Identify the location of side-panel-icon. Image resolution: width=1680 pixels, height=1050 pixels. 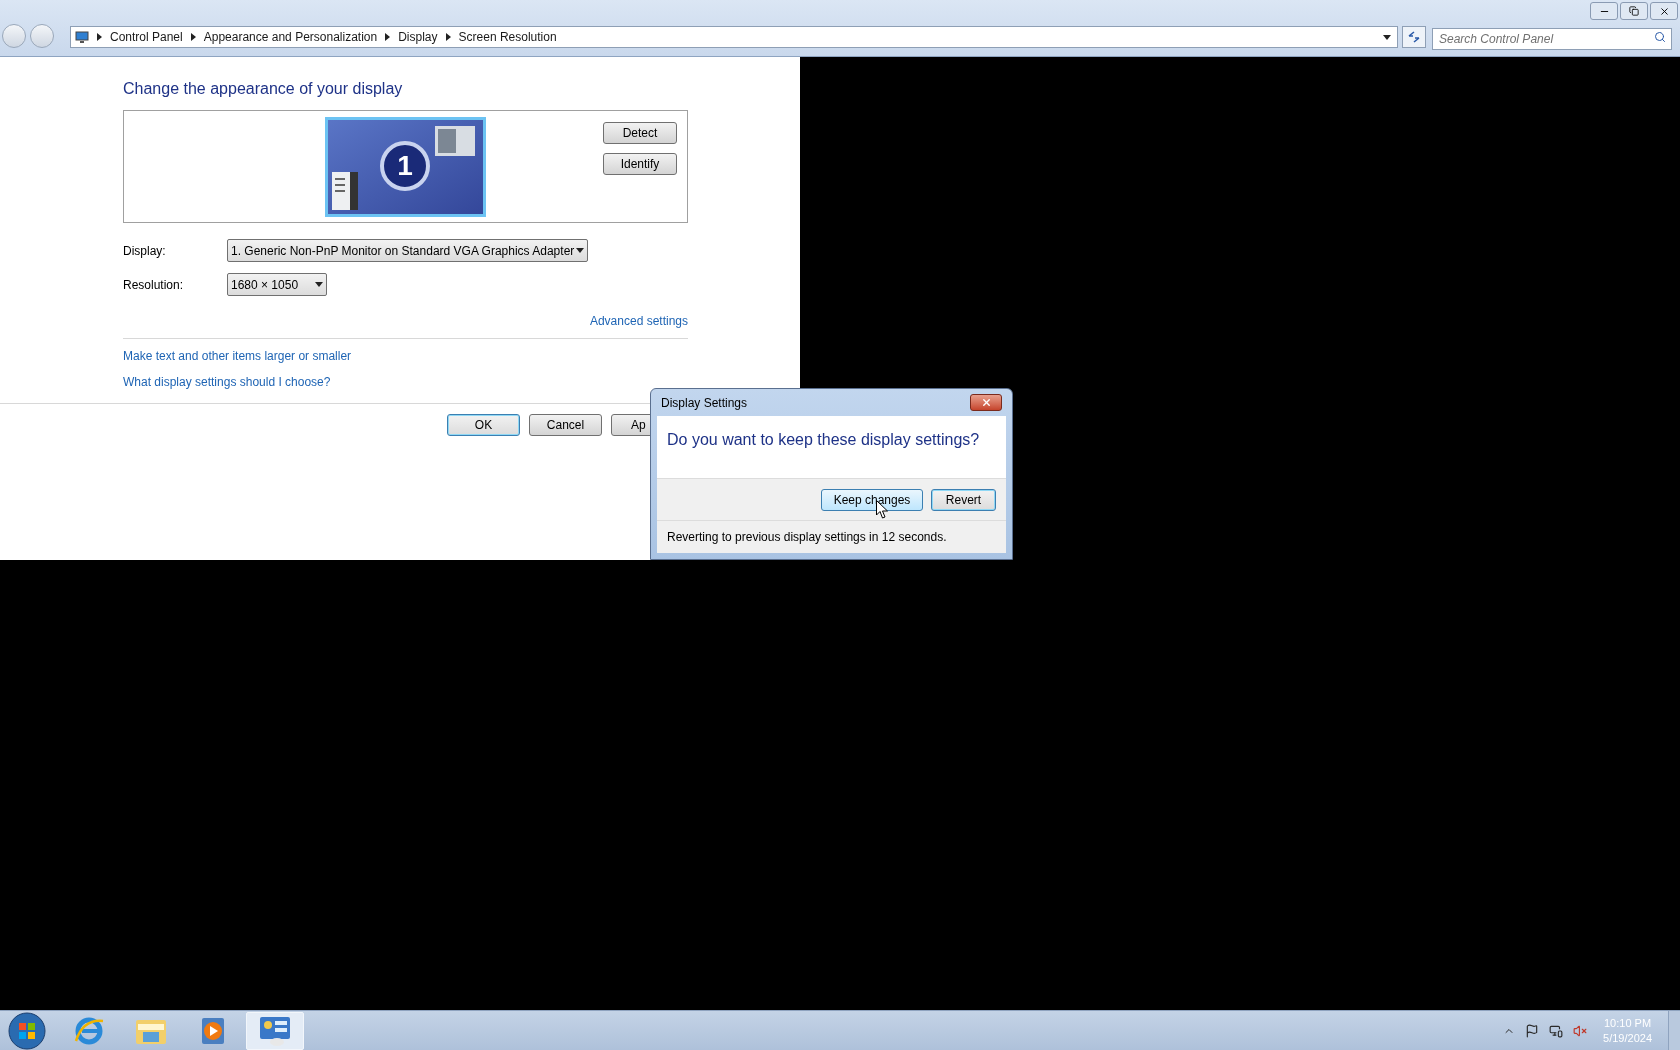
(345, 191).